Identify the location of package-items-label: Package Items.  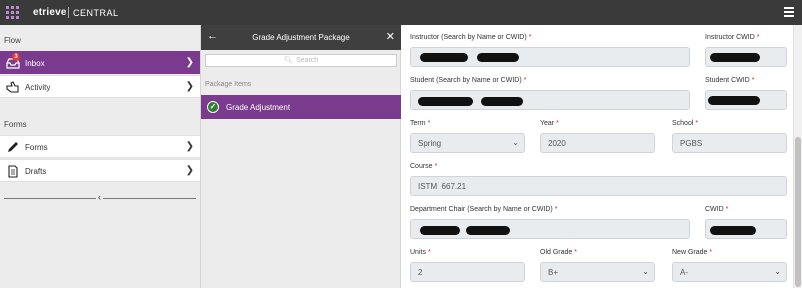
(228, 84).